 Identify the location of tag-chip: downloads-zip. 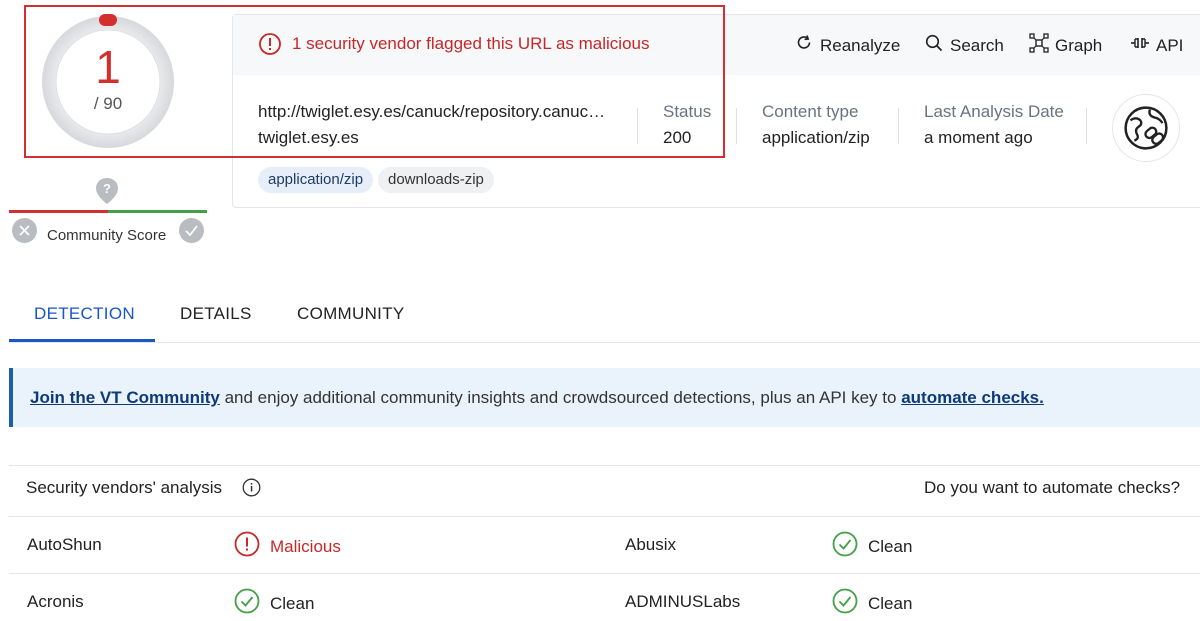
(436, 180).